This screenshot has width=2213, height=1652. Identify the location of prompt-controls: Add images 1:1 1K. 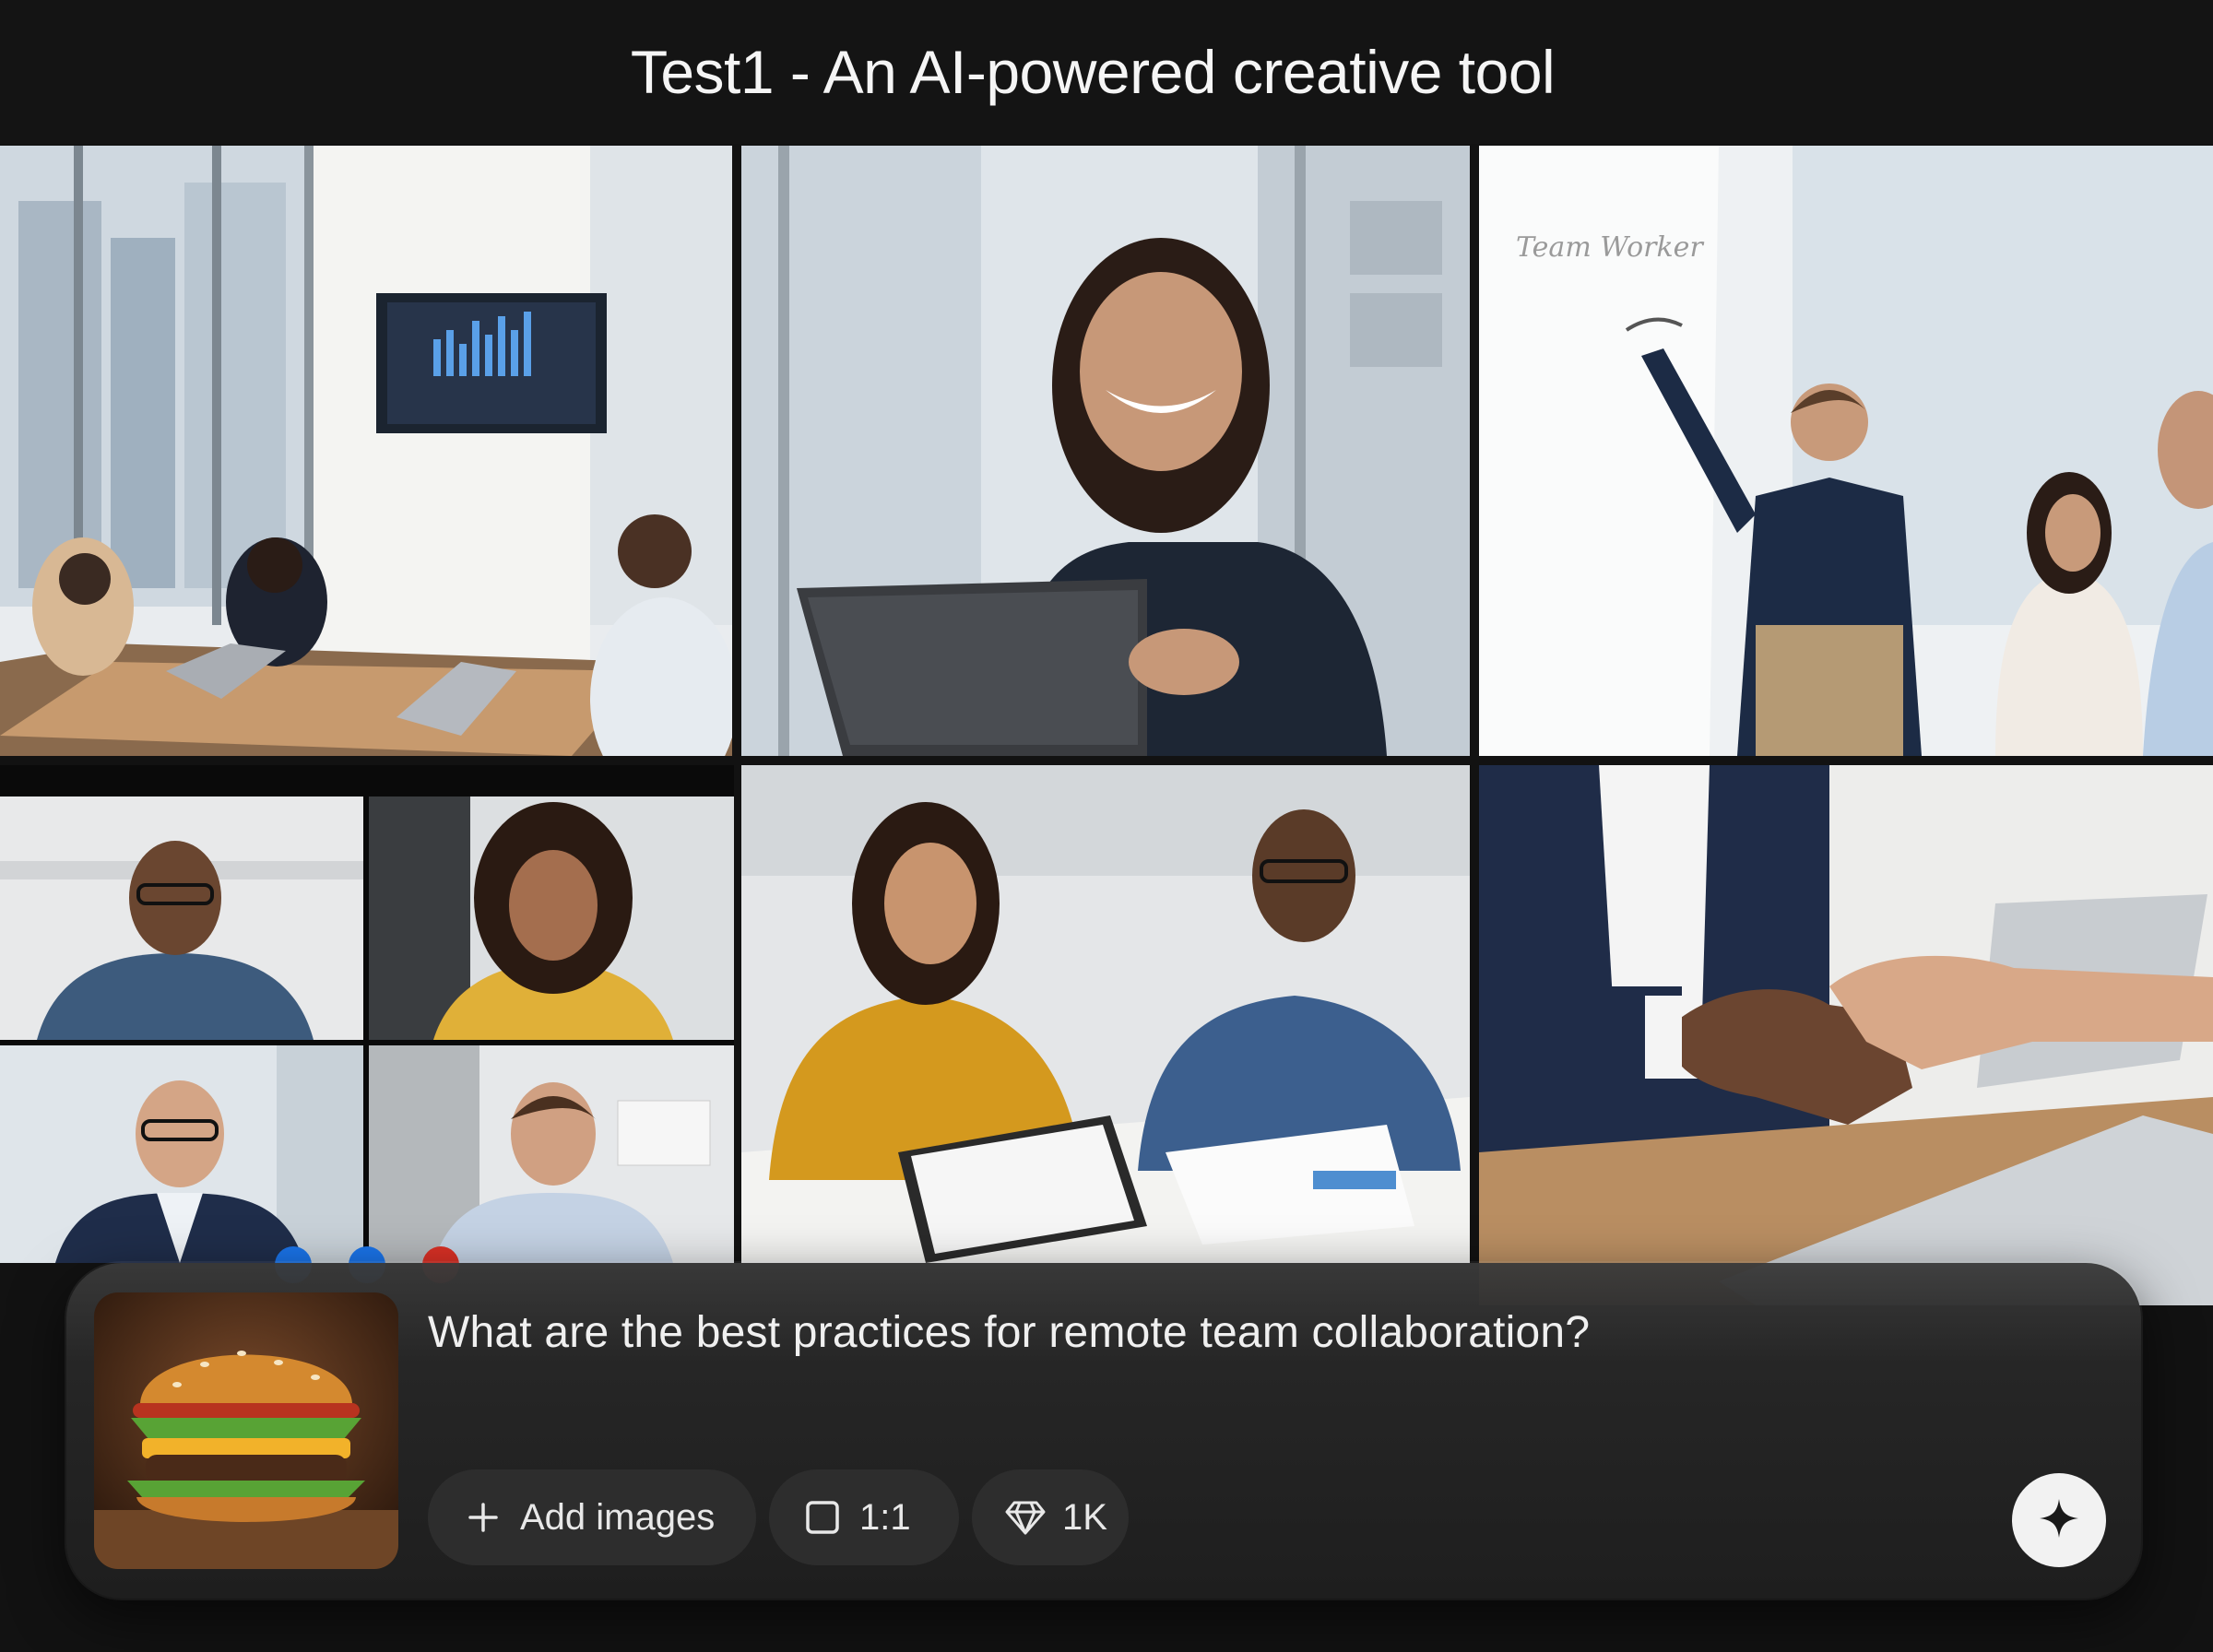
(778, 1517).